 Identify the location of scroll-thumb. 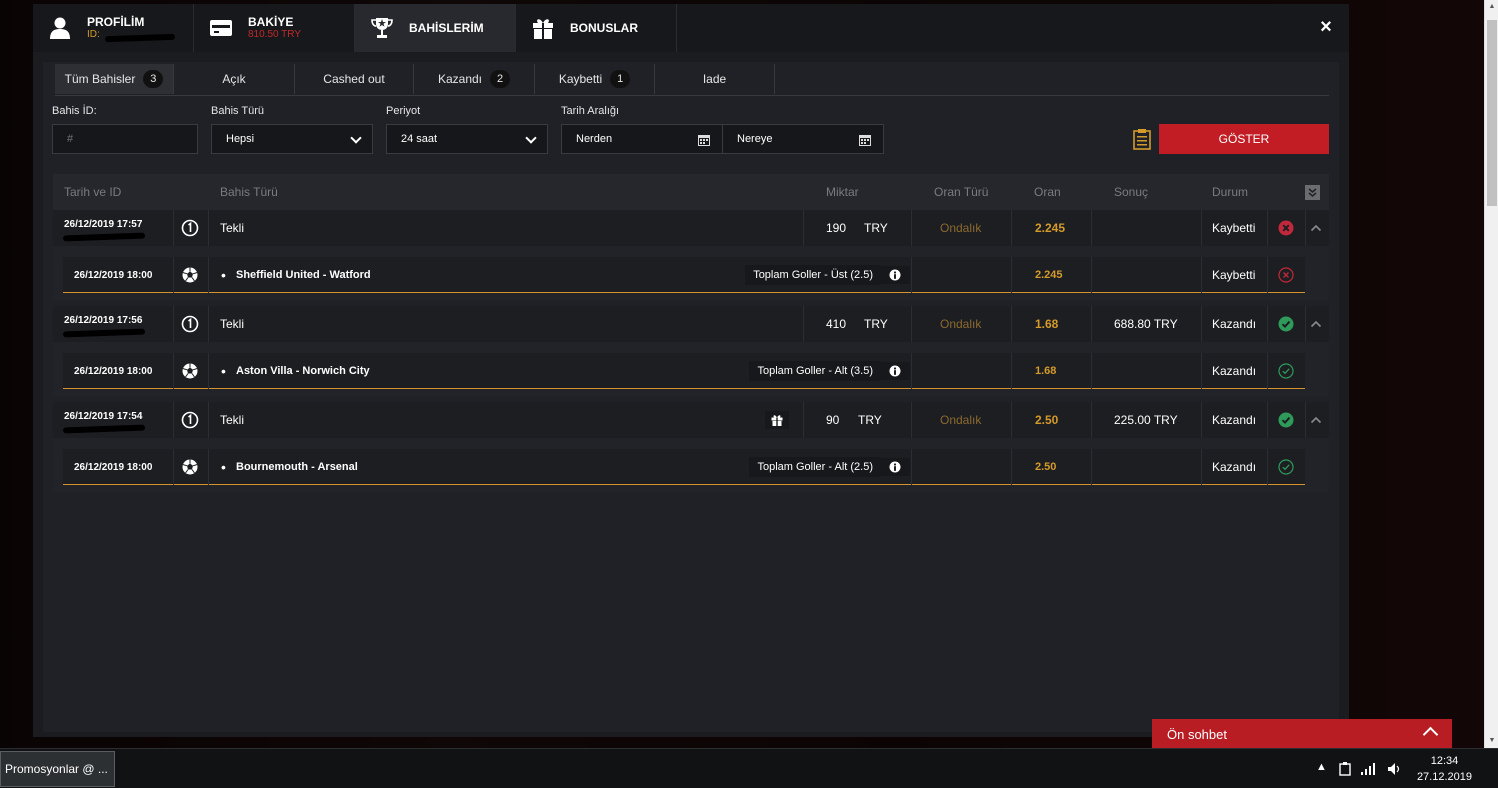
(1492, 113).